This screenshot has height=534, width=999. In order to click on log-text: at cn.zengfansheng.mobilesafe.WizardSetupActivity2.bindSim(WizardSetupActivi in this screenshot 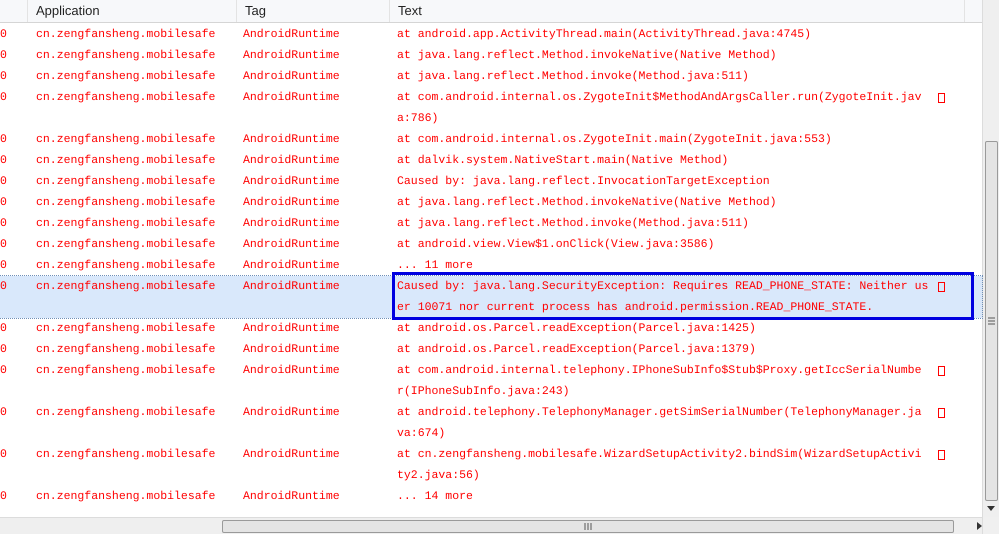, I will do `click(659, 455)`.